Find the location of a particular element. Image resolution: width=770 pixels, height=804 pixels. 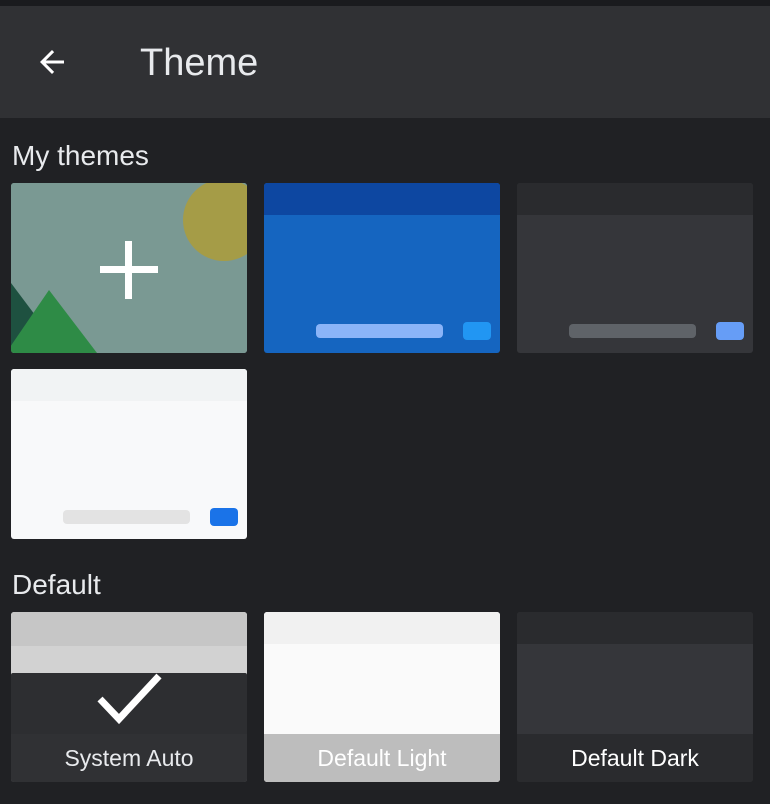

back-button is located at coordinates (52, 62).